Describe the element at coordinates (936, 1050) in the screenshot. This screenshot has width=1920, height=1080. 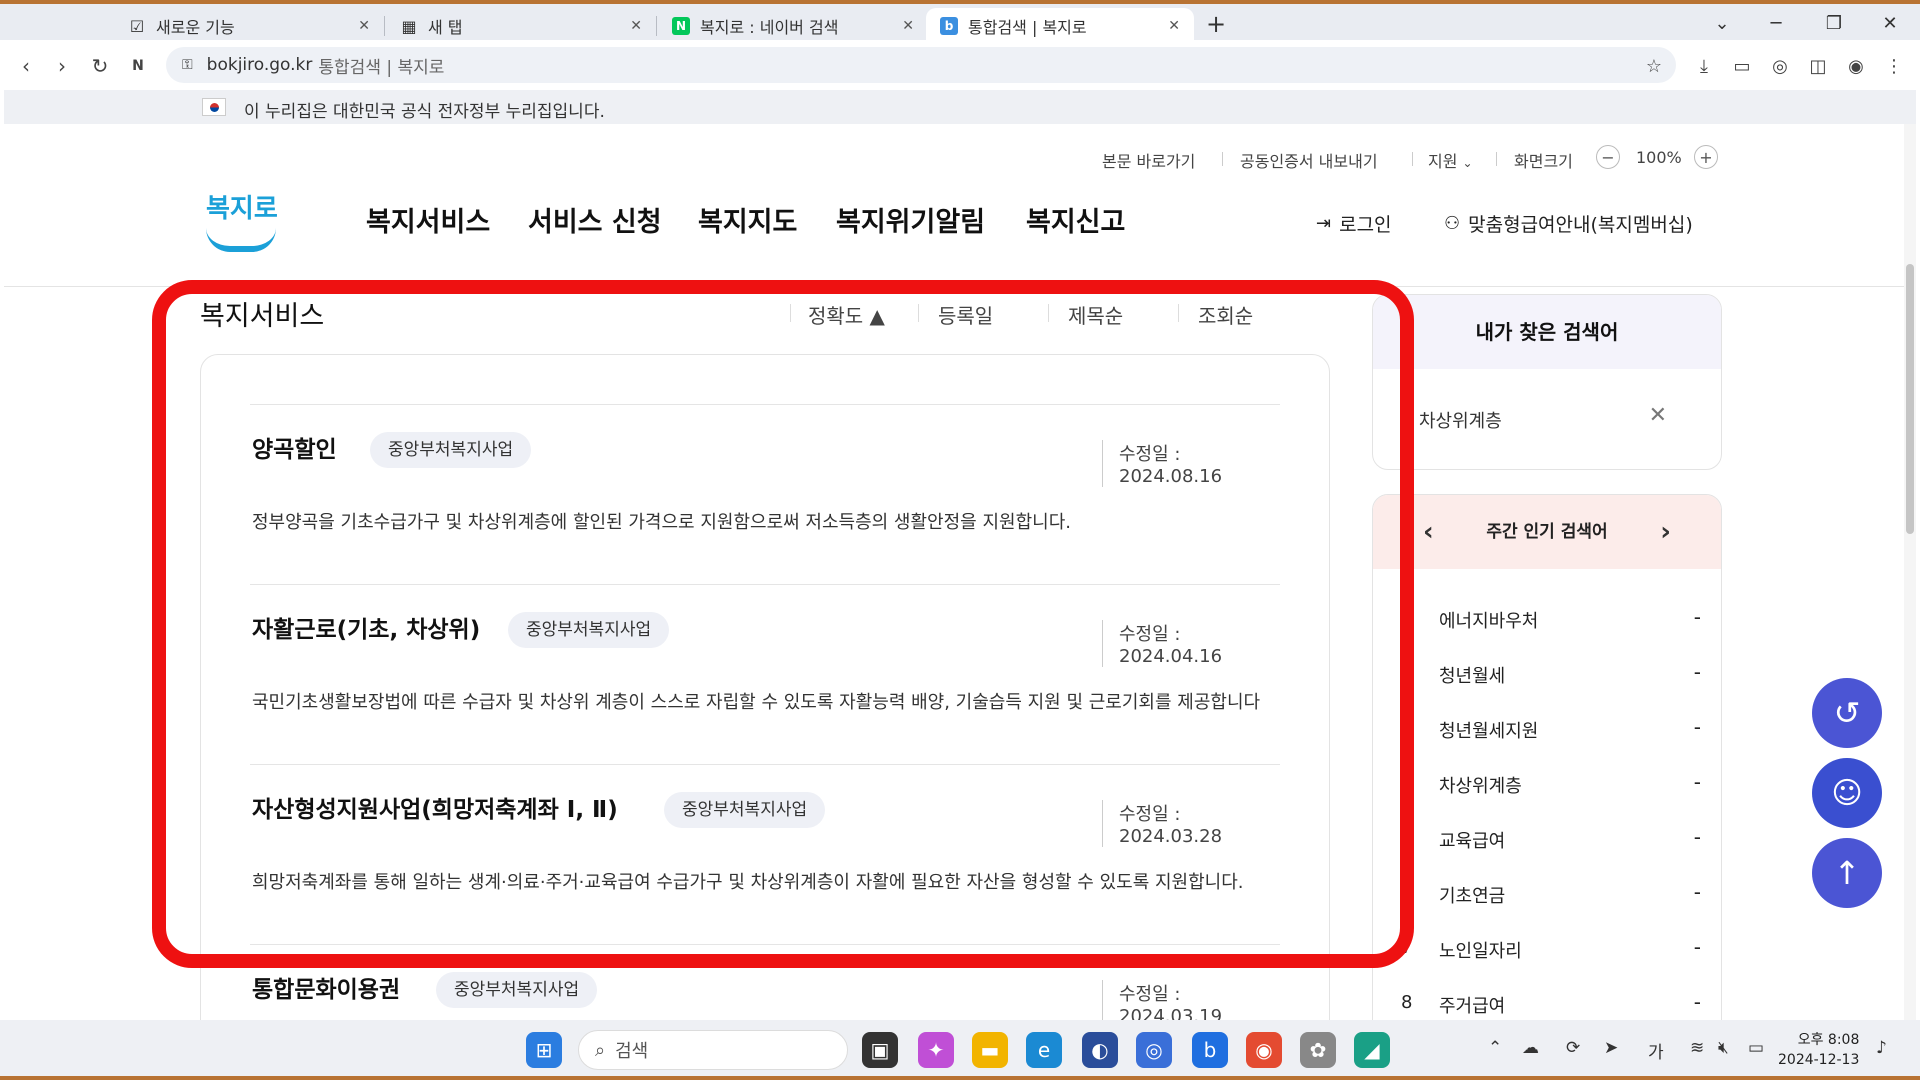
I see `copilot-icon: ✦` at that location.